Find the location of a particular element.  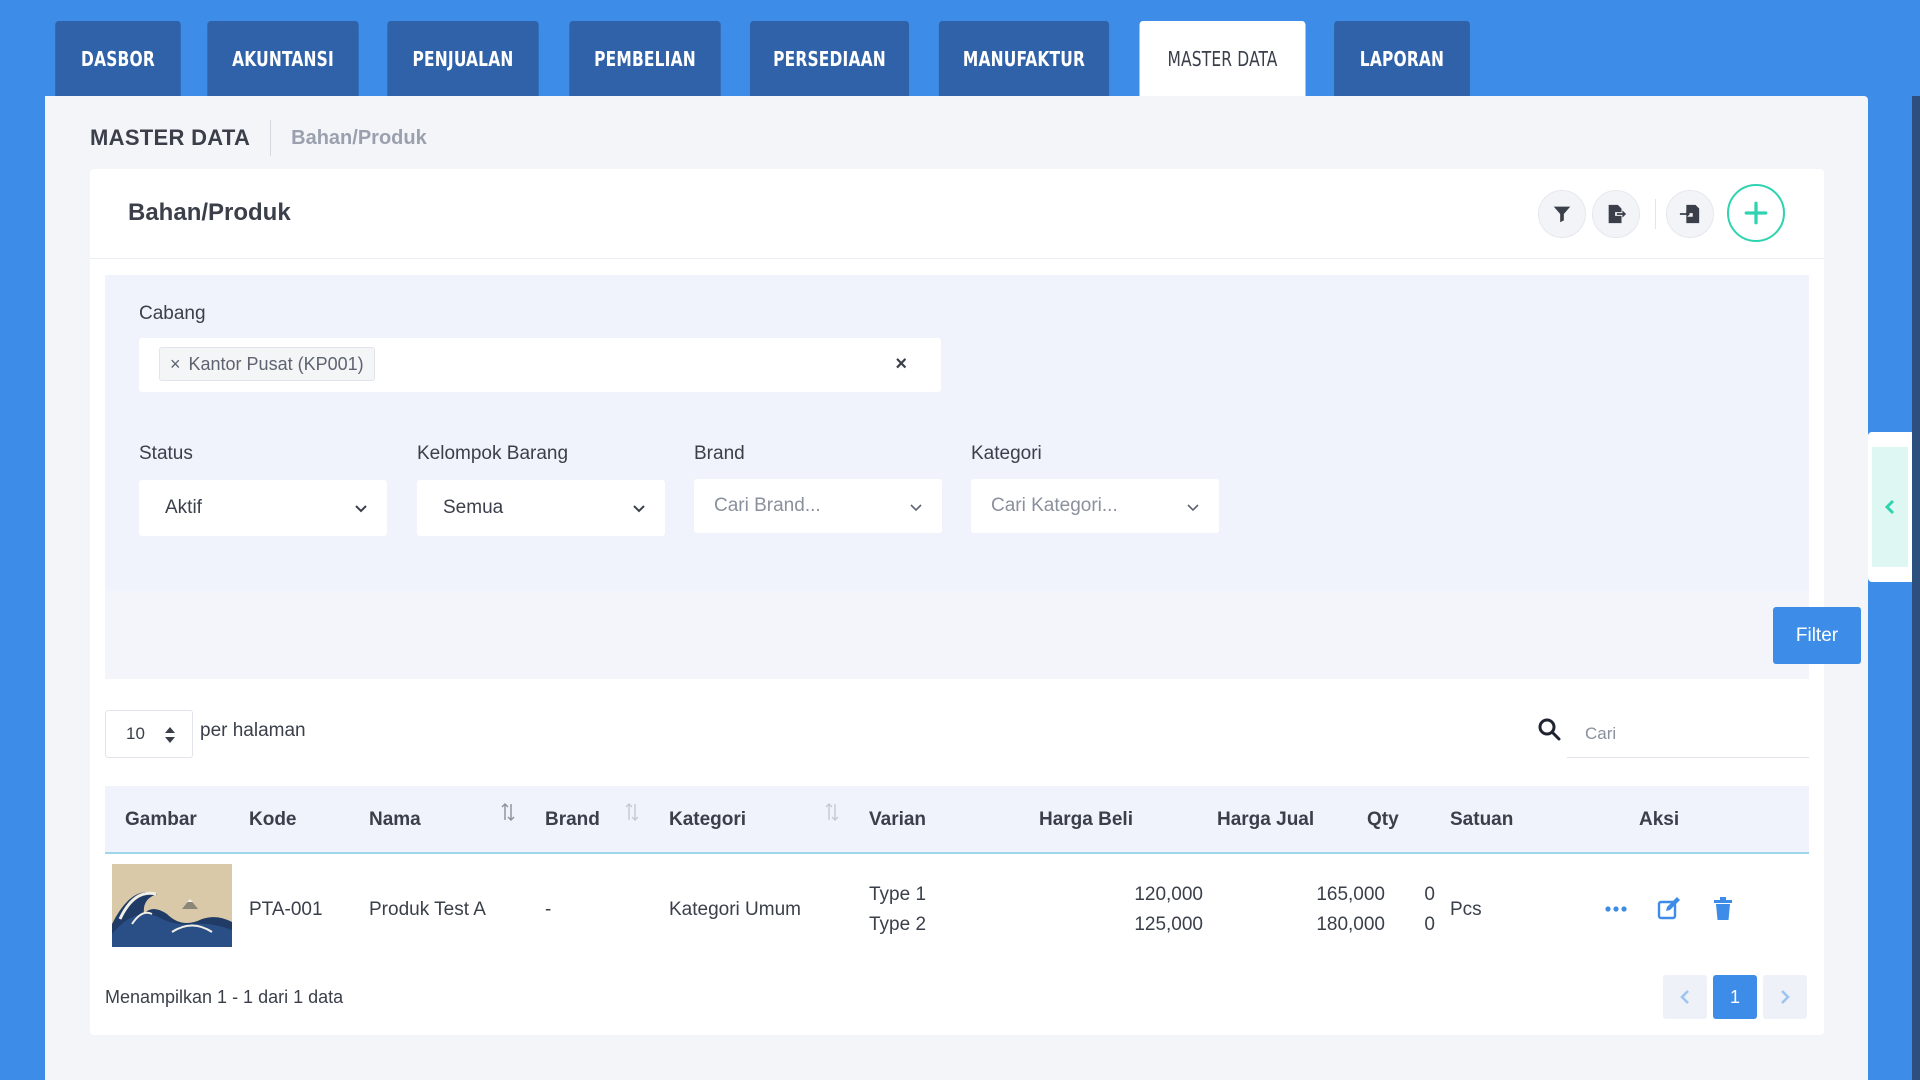

file-export-icon is located at coordinates (1617, 214).